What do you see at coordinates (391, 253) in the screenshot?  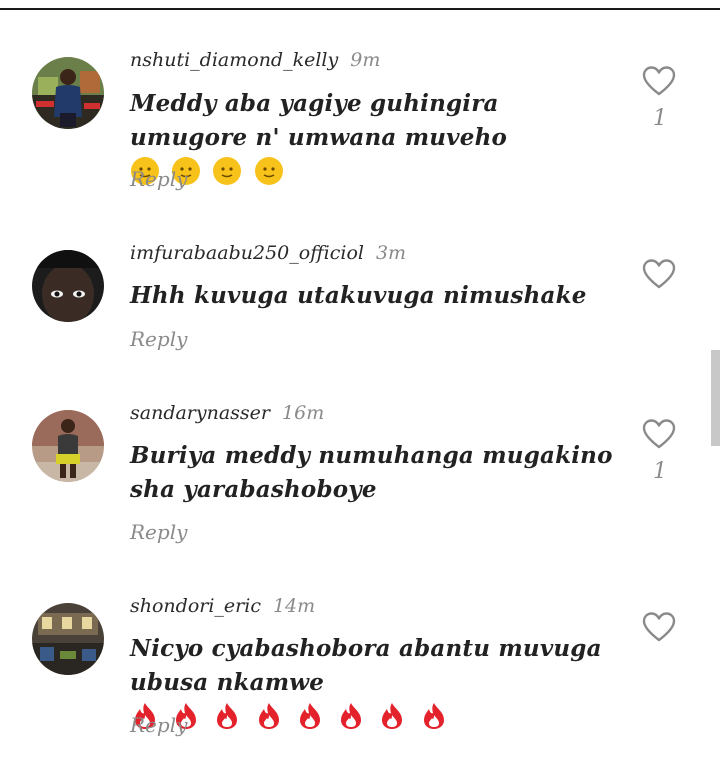 I see `timestamp: 3m` at bounding box center [391, 253].